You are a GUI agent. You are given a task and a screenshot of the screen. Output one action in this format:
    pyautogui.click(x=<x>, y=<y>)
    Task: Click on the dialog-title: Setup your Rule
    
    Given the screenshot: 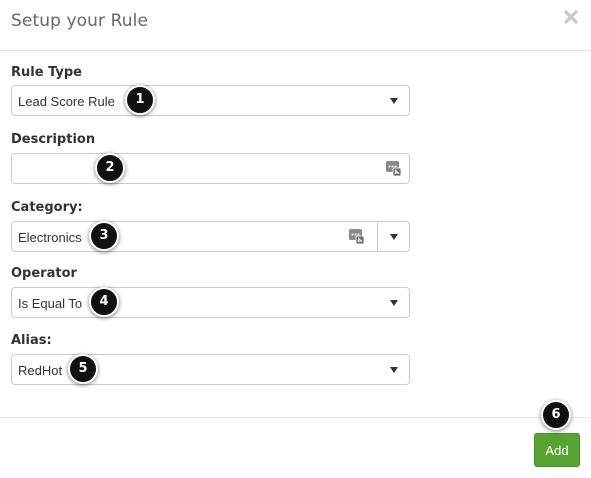 What is the action you would take?
    pyautogui.click(x=80, y=21)
    